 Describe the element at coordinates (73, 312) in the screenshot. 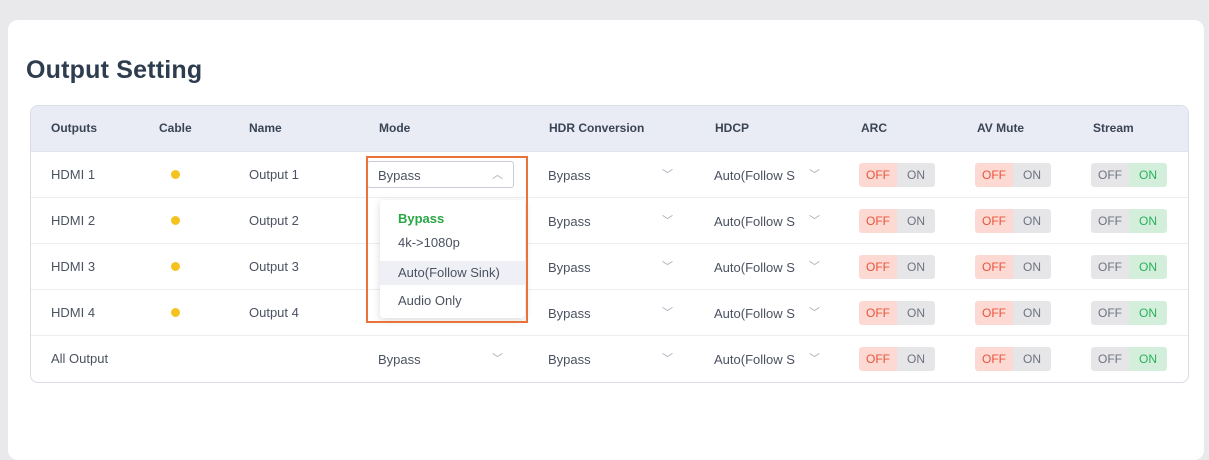

I see `output-label: HDMI 4` at that location.